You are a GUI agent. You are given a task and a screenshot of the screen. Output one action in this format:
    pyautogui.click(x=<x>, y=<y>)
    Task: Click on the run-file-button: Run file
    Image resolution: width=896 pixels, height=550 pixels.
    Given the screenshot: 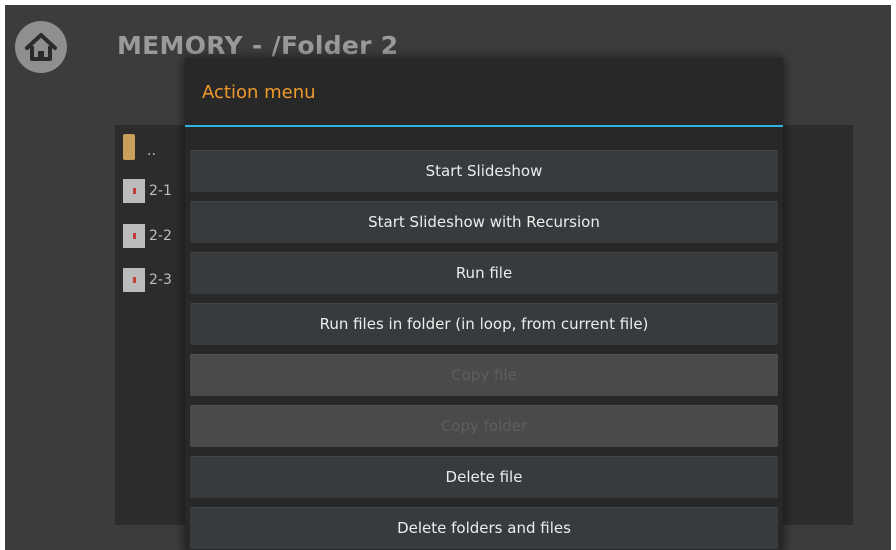 What is the action you would take?
    pyautogui.click(x=484, y=273)
    